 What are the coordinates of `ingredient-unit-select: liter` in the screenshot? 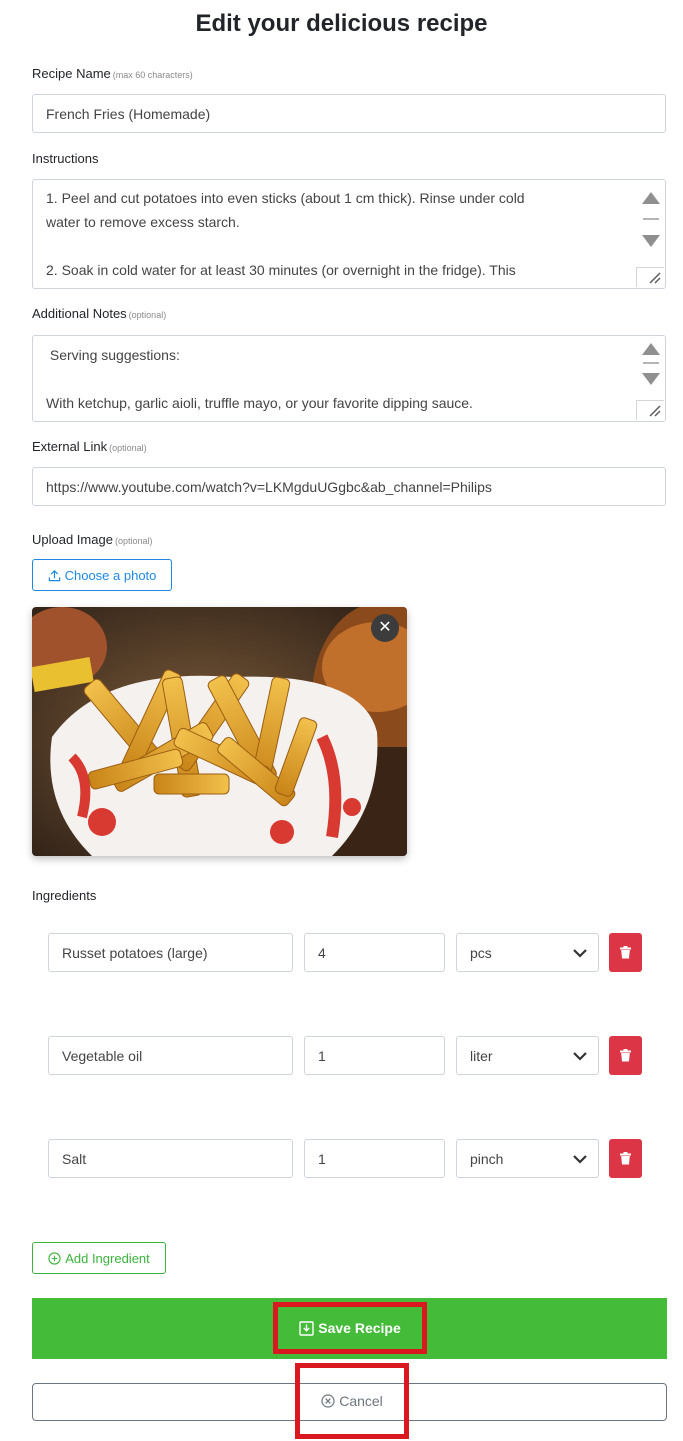 It's located at (527, 1055).